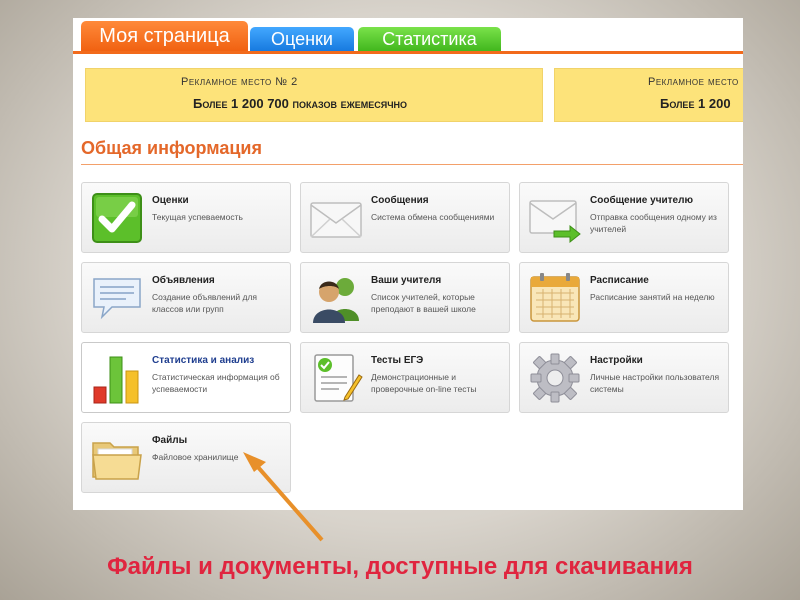 The height and width of the screenshot is (600, 800). I want to click on pointer-arrow, so click(283, 497).